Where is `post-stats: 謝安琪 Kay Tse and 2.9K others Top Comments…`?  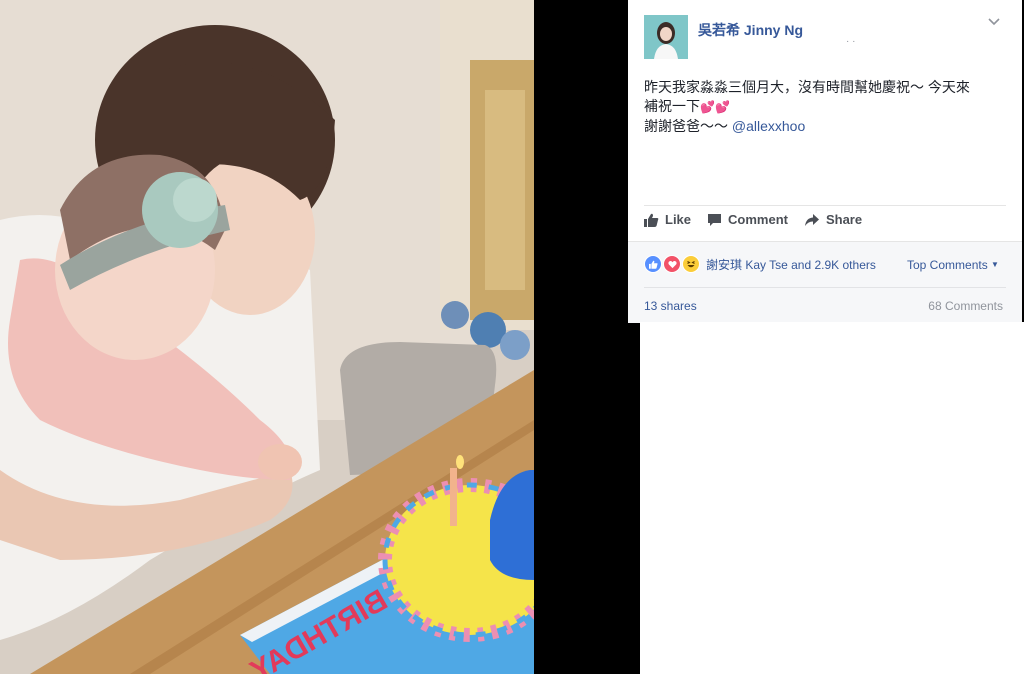 post-stats: 謝安琪 Kay Tse and 2.9K others Top Comments… is located at coordinates (825, 282).